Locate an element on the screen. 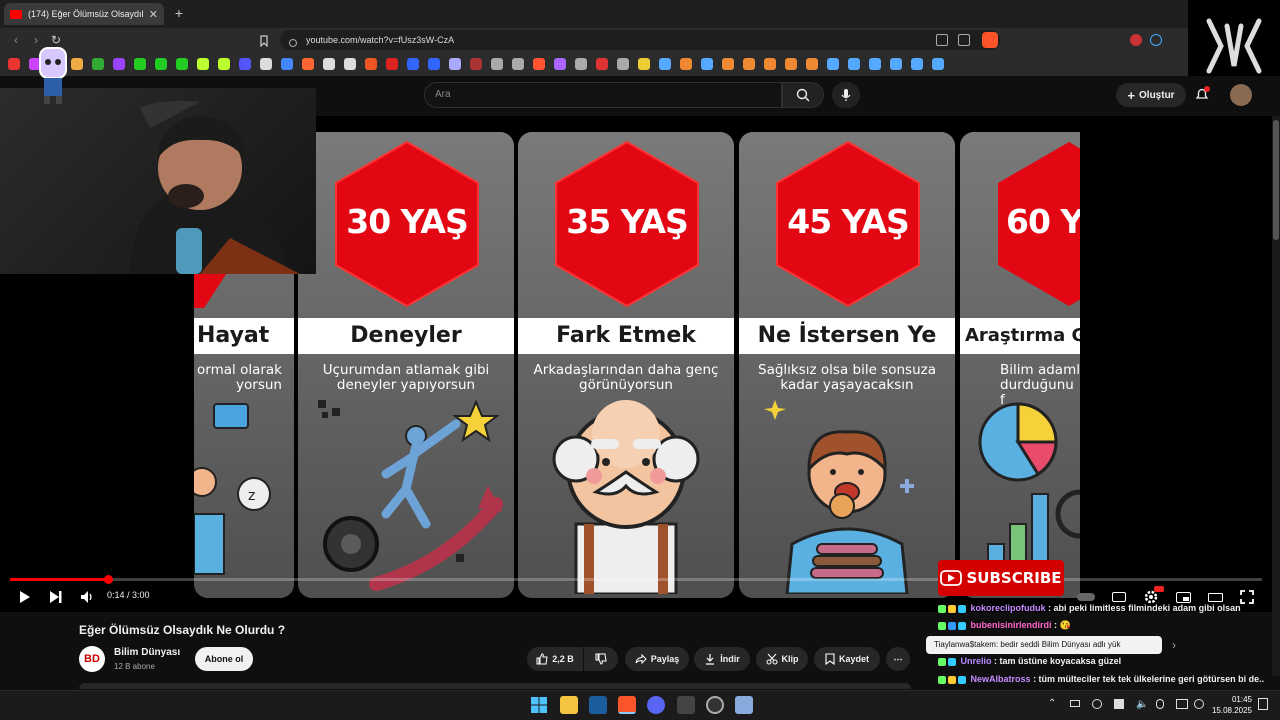  tab-close-icon: ✕ is located at coordinates (153, 14).